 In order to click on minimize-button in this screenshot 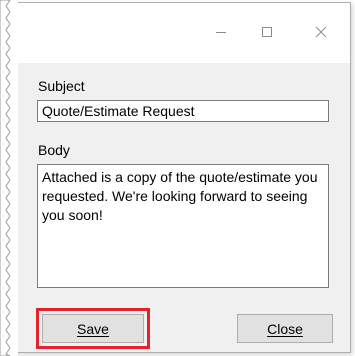, I will do `click(221, 32)`.